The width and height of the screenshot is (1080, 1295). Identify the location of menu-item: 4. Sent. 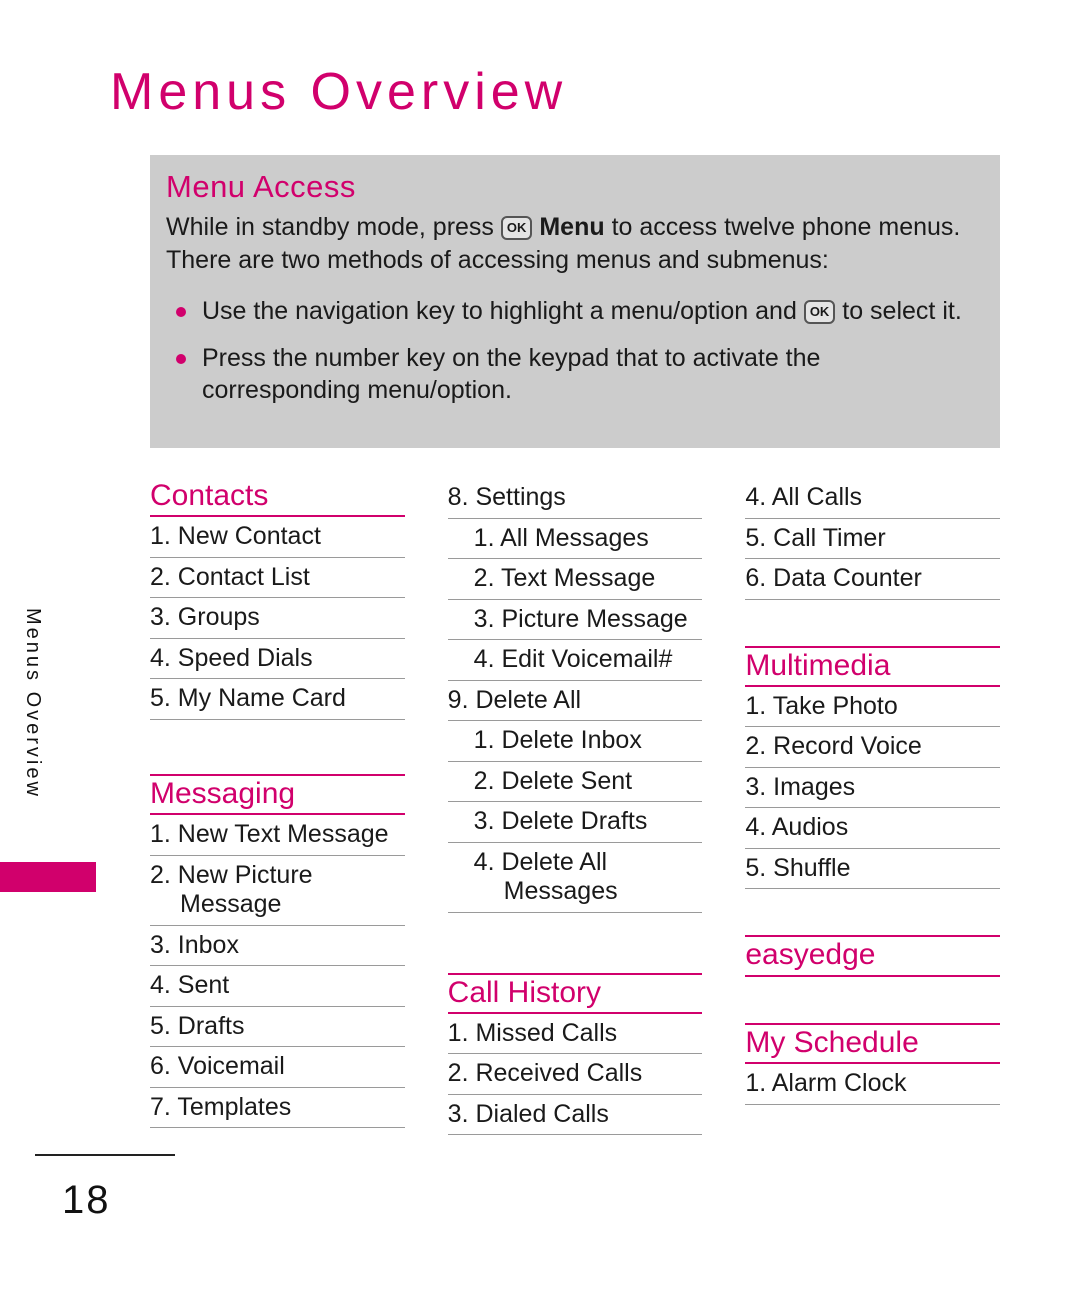
(277, 986).